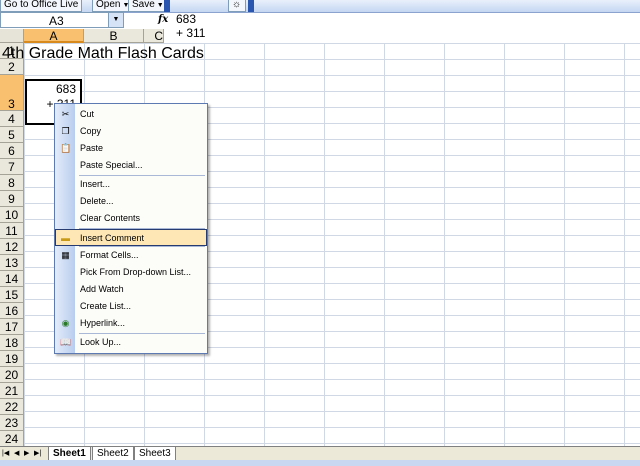 This screenshot has width=640, height=466. What do you see at coordinates (131, 237) in the screenshot?
I see `menu-item-insert-comment: ▬ Insert Comment` at bounding box center [131, 237].